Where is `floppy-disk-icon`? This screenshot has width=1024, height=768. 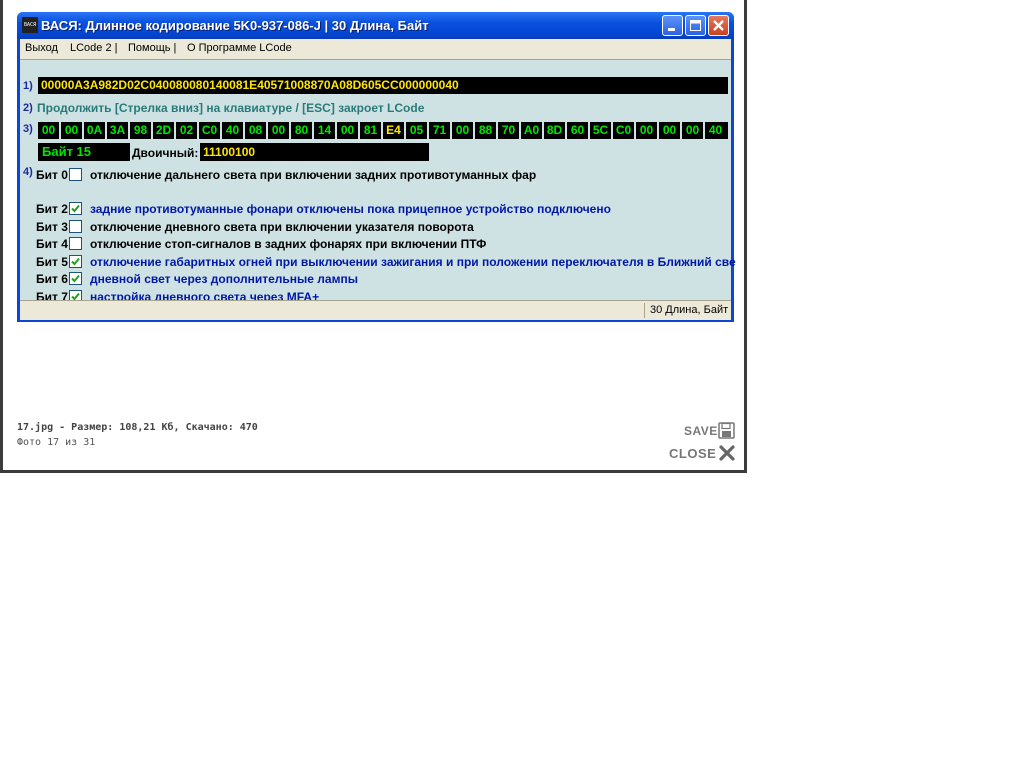 floppy-disk-icon is located at coordinates (726, 430).